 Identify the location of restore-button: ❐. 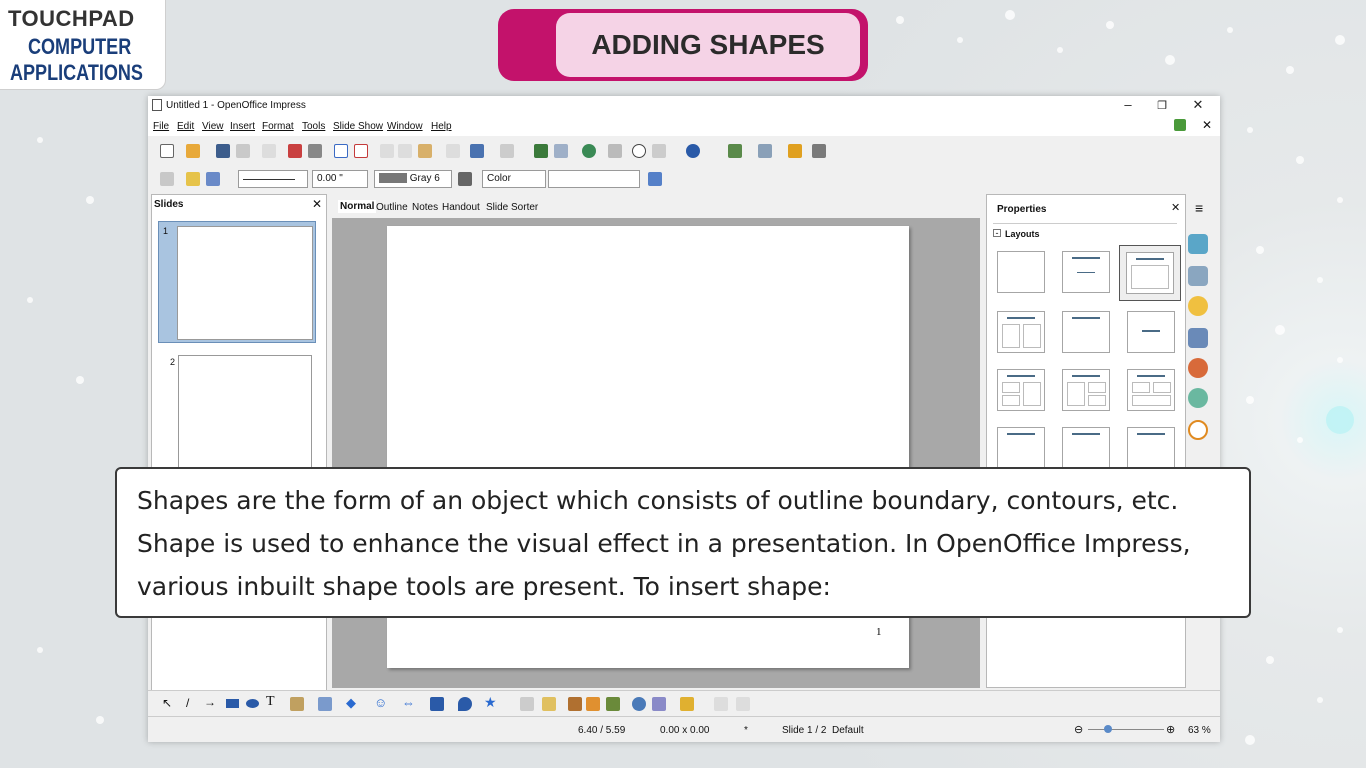
(1162, 105).